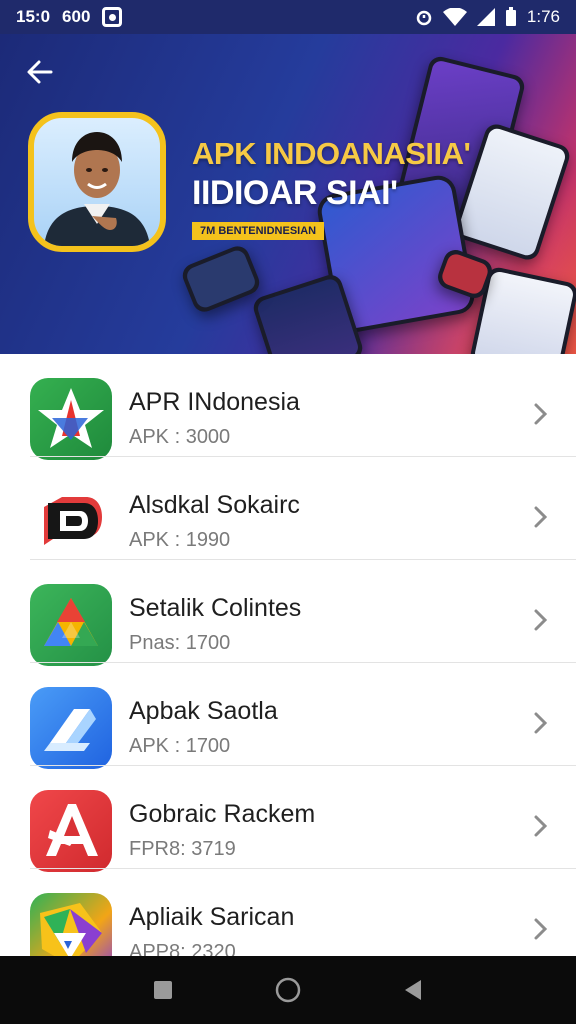  What do you see at coordinates (214, 505) in the screenshot?
I see `app-name: Alsdkal Sokairc` at bounding box center [214, 505].